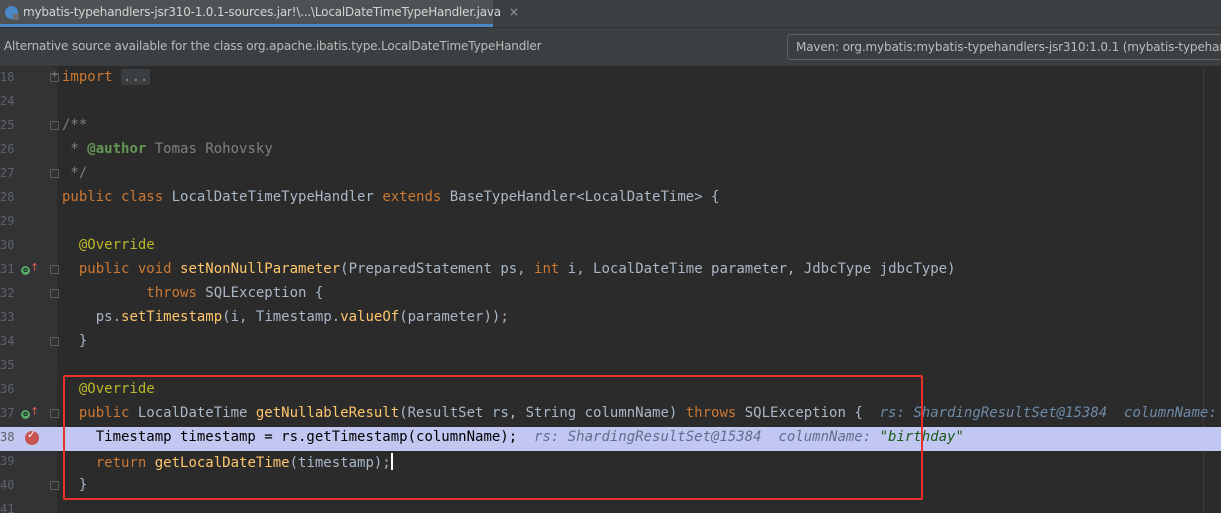 This screenshot has height=513, width=1221. Describe the element at coordinates (104, 413) in the screenshot. I see `keyword: public` at that location.